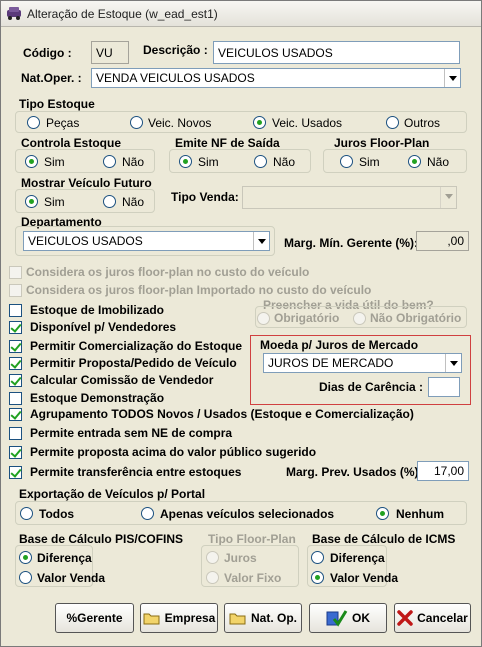  What do you see at coordinates (31, 161) in the screenshot?
I see `radio-controla-sim` at bounding box center [31, 161].